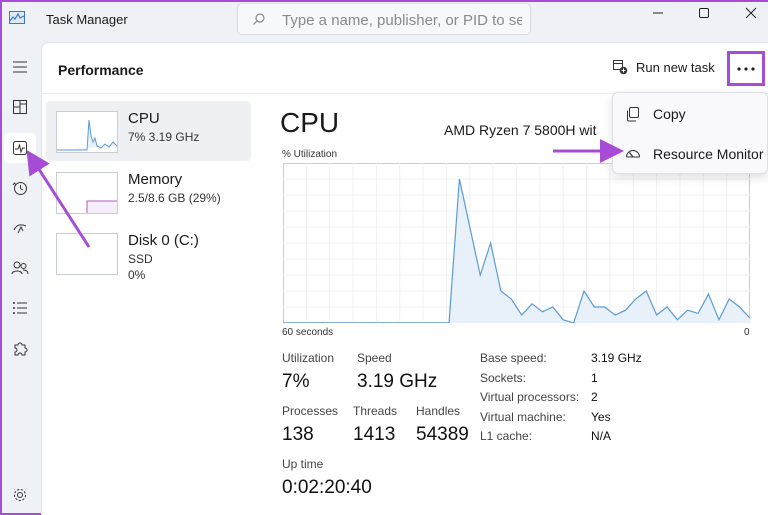 The width and height of the screenshot is (768, 515). What do you see at coordinates (397, 381) in the screenshot?
I see `speed-value: 3.19 GHz` at bounding box center [397, 381].